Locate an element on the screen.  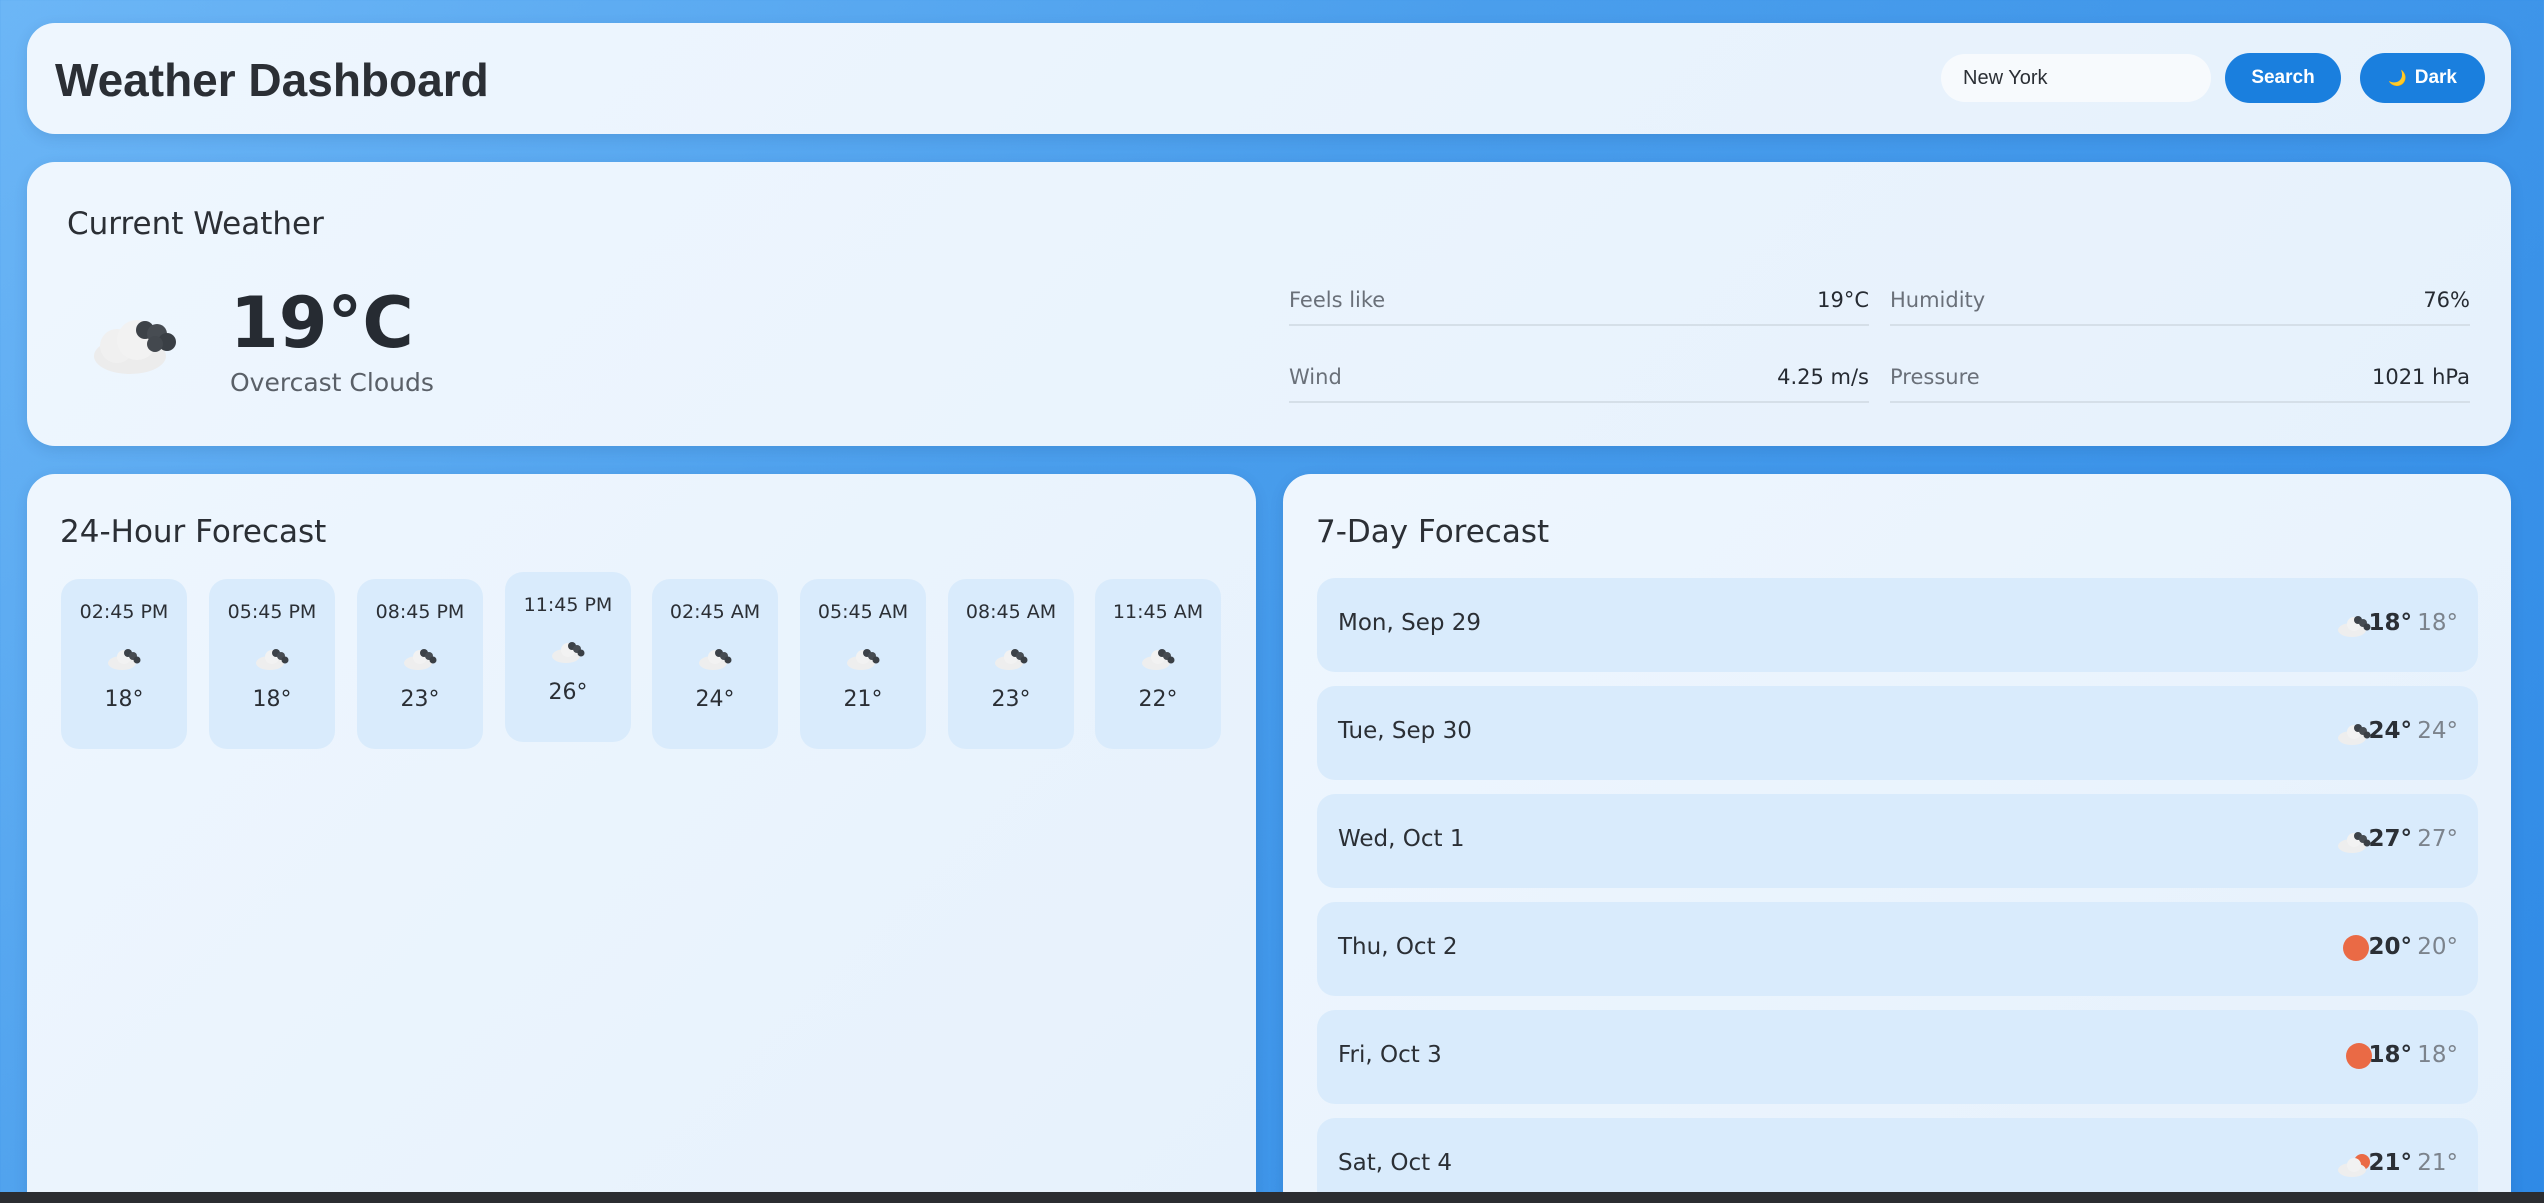
page-title: Weather Dashboard is located at coordinates (272, 80).